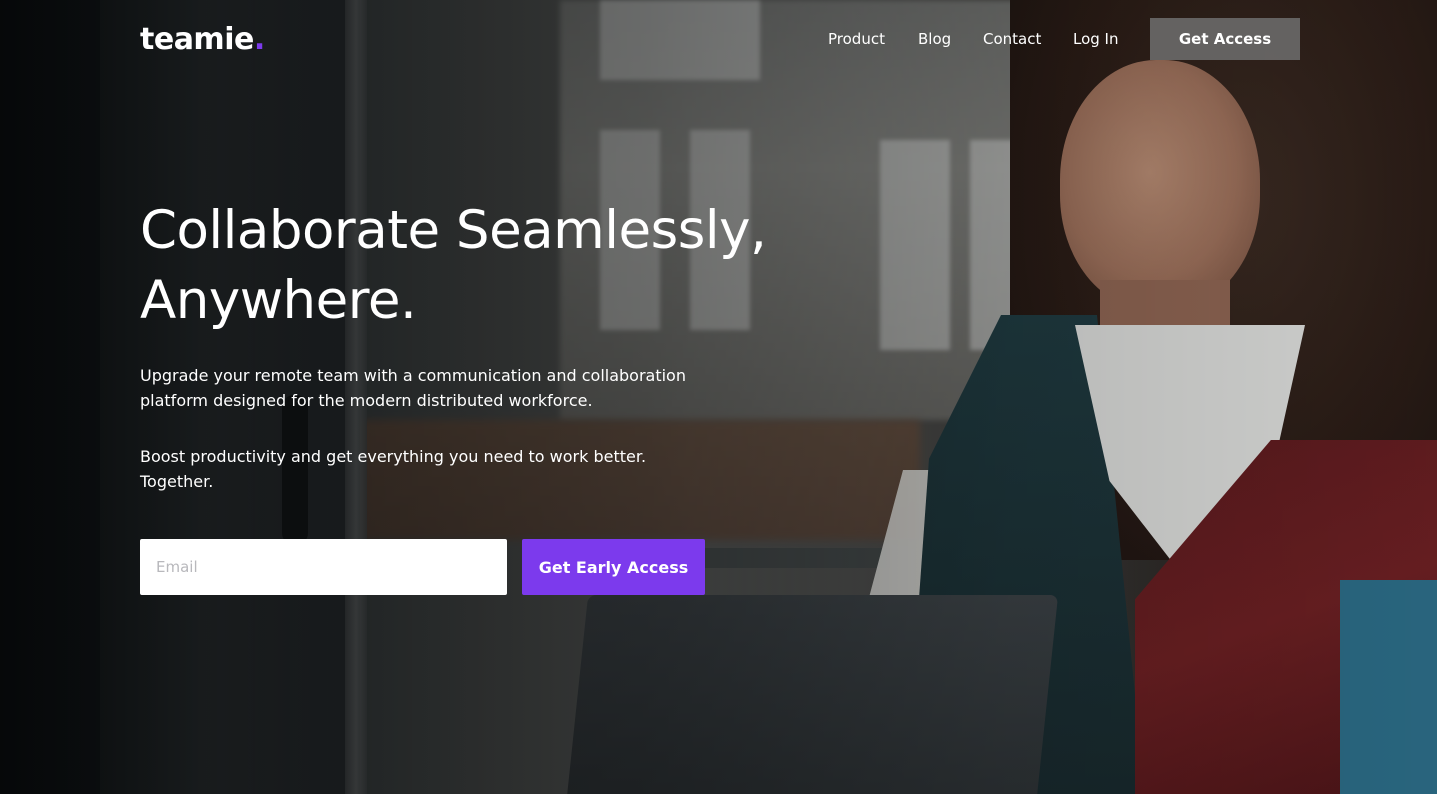  What do you see at coordinates (177, 481) in the screenshot?
I see `hero-tagline-line-2: Together.` at bounding box center [177, 481].